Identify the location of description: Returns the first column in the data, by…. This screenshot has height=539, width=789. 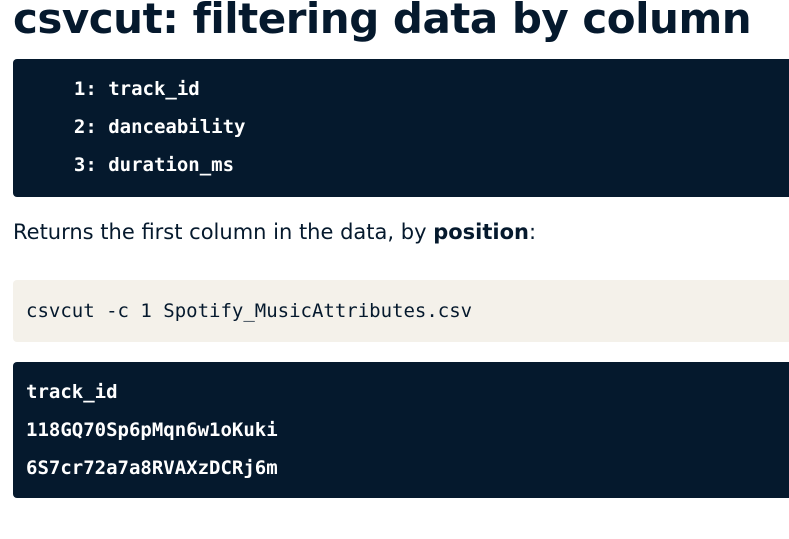
(274, 232).